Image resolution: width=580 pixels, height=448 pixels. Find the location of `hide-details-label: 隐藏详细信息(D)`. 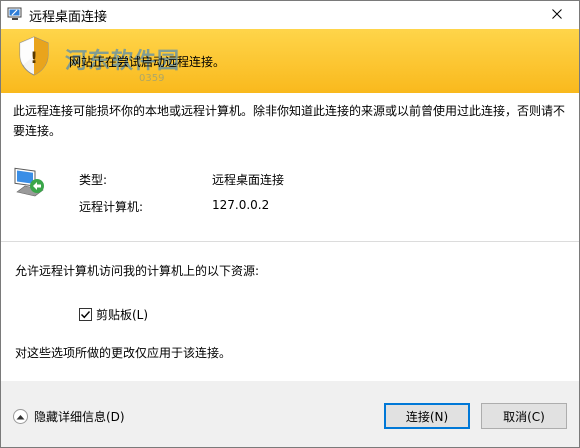

hide-details-label: 隐藏详细信息(D) is located at coordinates (79, 417).